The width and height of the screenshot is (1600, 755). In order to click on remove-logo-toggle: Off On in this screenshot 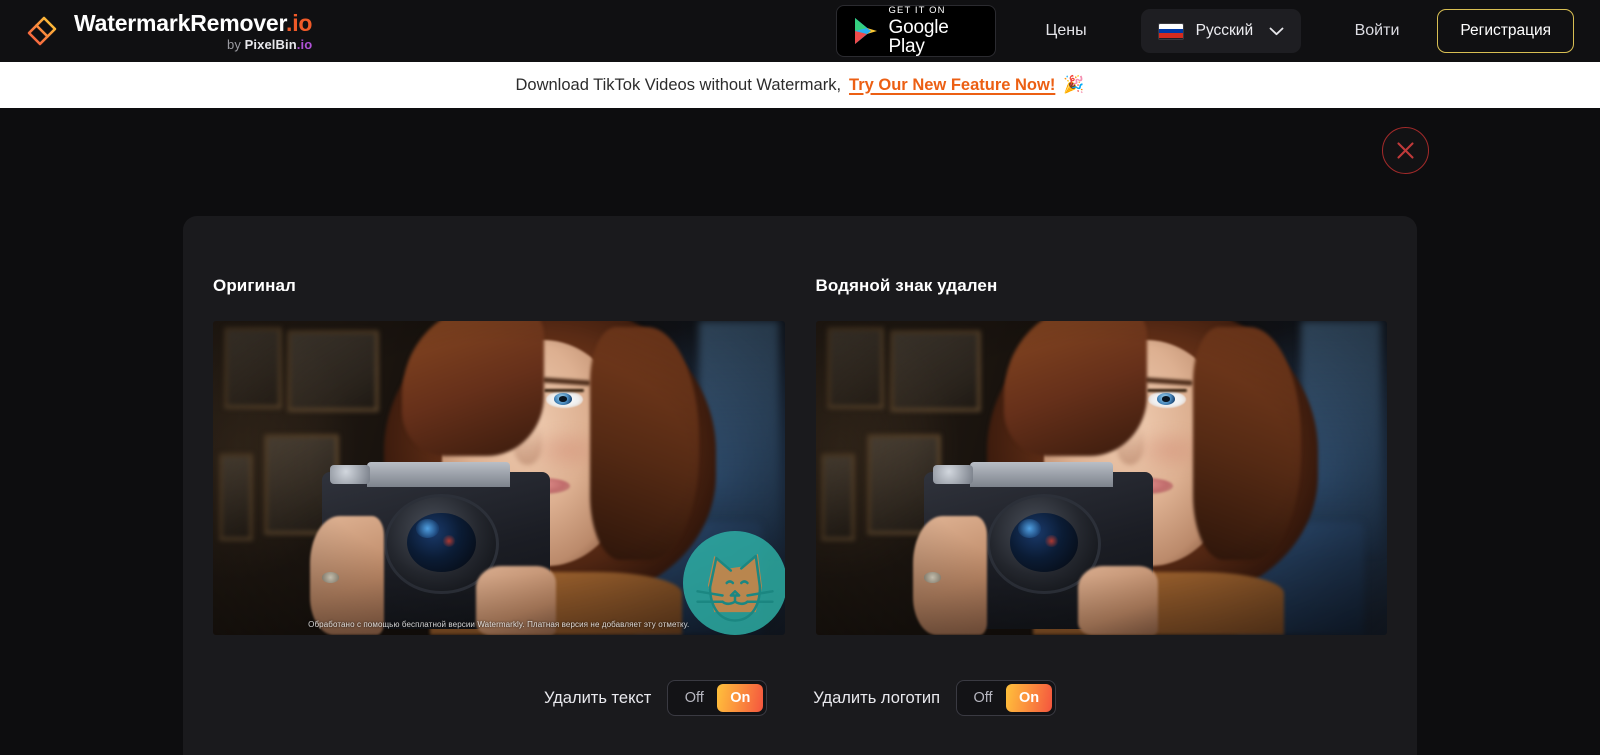, I will do `click(1006, 698)`.